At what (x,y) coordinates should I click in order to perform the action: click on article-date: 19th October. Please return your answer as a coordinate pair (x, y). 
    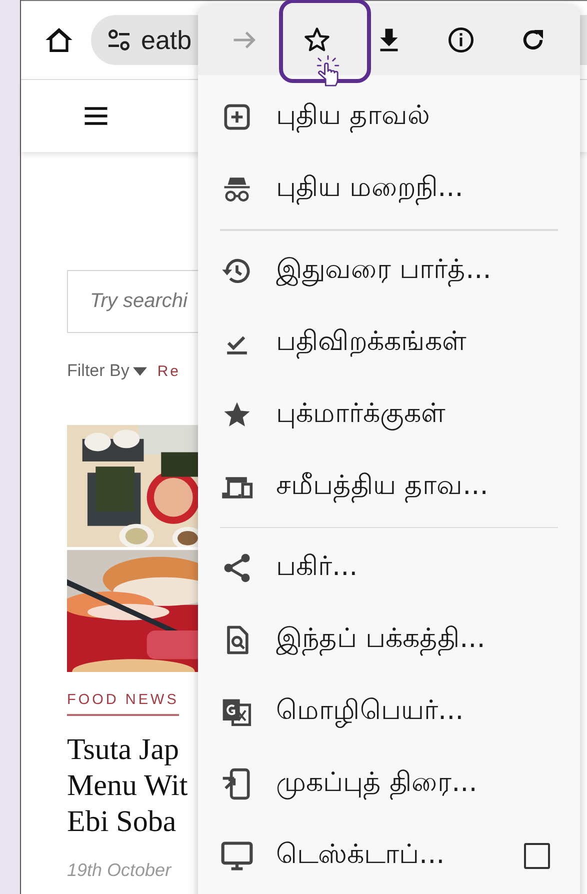
    Looking at the image, I should click on (120, 870).